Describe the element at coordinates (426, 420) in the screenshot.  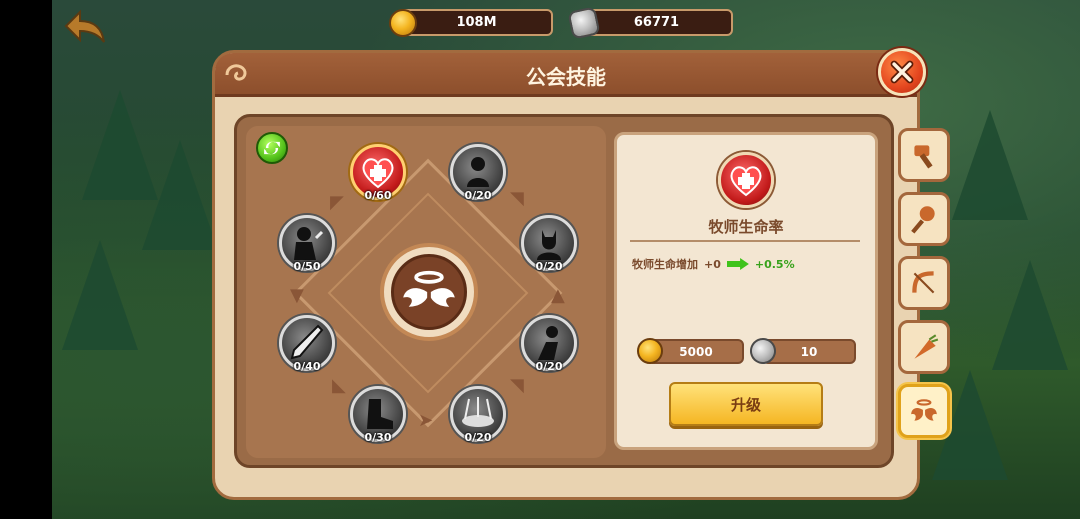
I see `path-arrow: ➤` at that location.